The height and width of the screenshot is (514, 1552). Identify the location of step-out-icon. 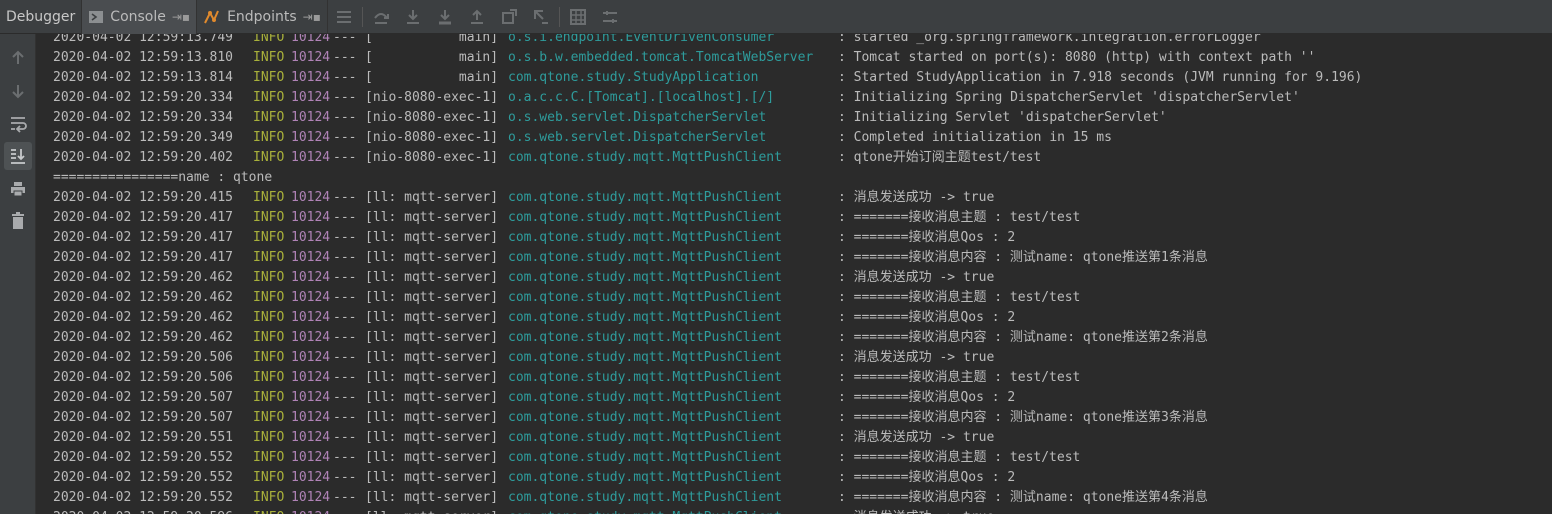
(477, 17).